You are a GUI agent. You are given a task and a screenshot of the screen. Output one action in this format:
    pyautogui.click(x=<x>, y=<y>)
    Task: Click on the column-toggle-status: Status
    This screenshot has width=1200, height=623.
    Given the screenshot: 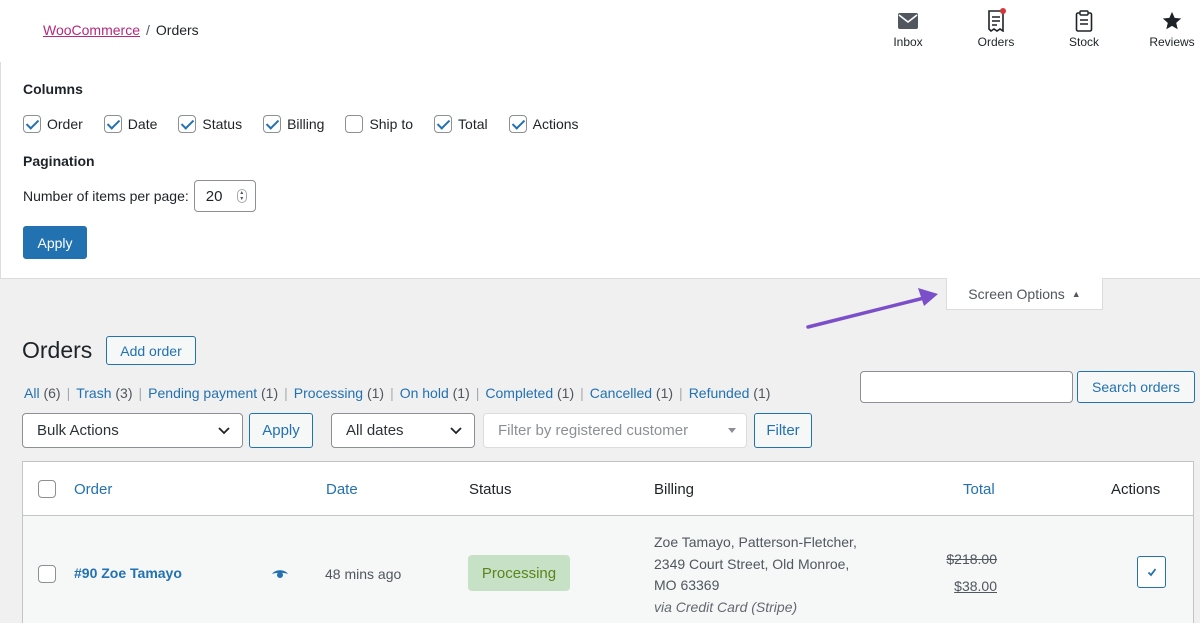 What is the action you would take?
    pyautogui.click(x=210, y=124)
    